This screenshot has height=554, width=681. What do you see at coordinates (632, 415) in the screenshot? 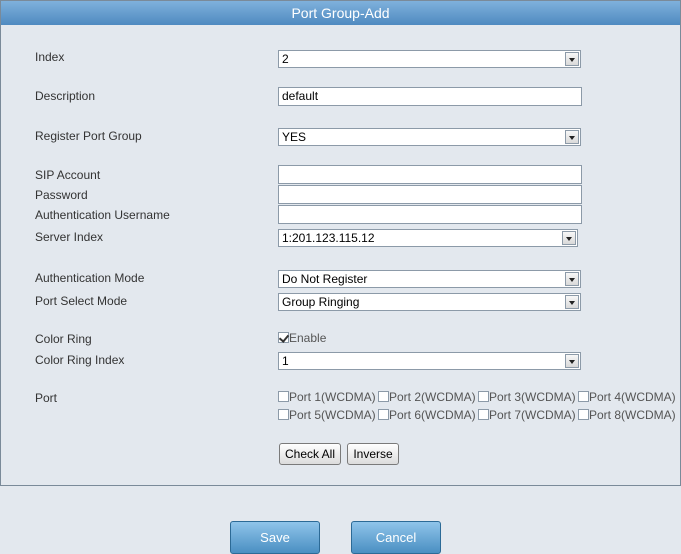
I see `port-option-label: Port 8(WCDMA)` at bounding box center [632, 415].